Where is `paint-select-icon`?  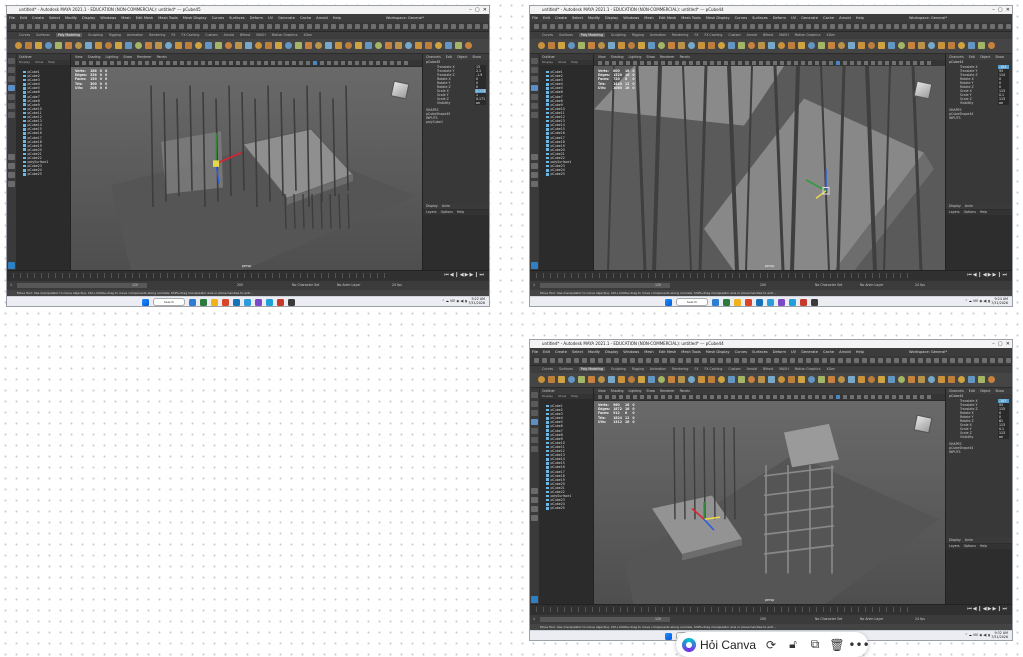
paint-select-icon is located at coordinates (534, 413).